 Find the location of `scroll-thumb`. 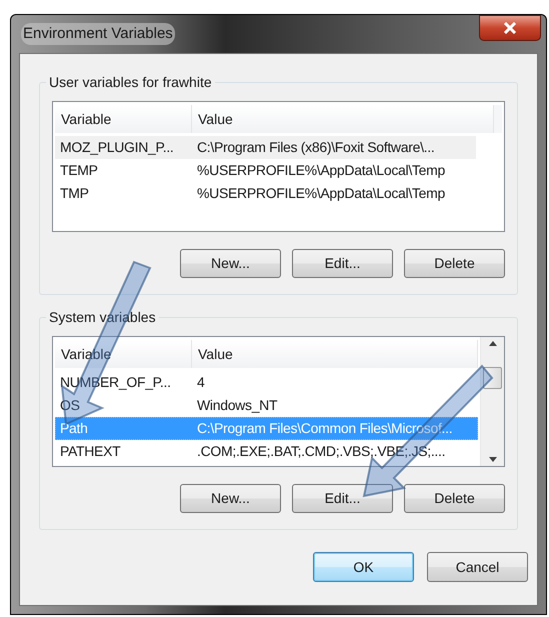

scroll-thumb is located at coordinates (492, 378).